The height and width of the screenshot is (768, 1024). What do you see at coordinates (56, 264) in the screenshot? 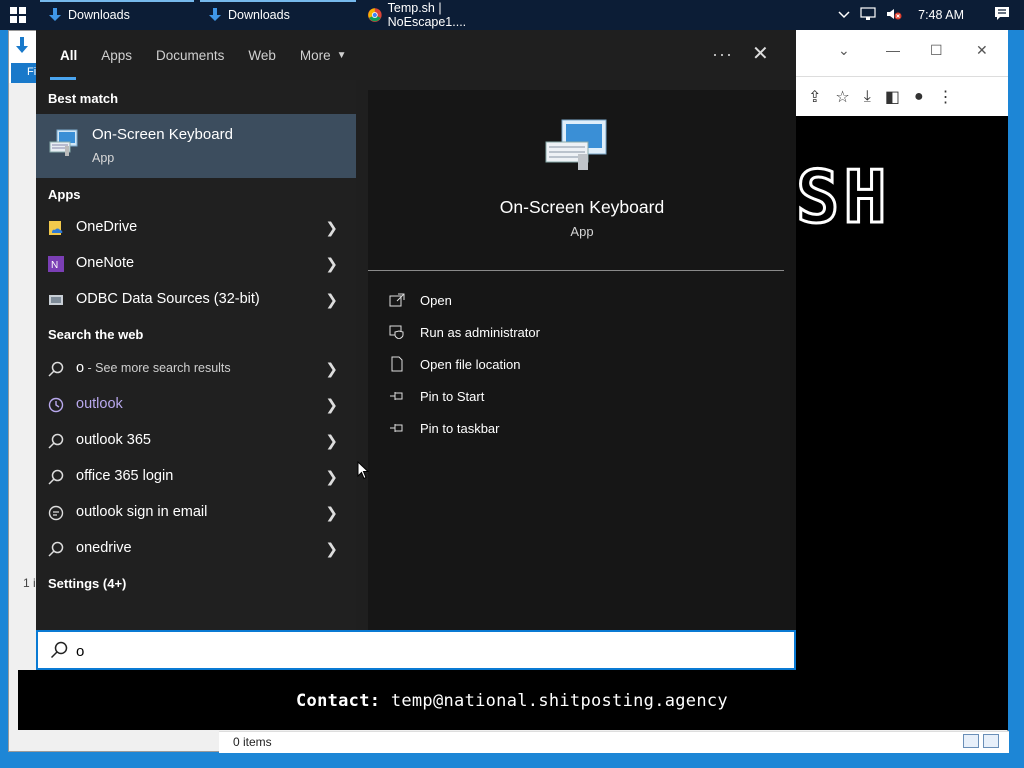
I see `onenote-icon: N` at bounding box center [56, 264].